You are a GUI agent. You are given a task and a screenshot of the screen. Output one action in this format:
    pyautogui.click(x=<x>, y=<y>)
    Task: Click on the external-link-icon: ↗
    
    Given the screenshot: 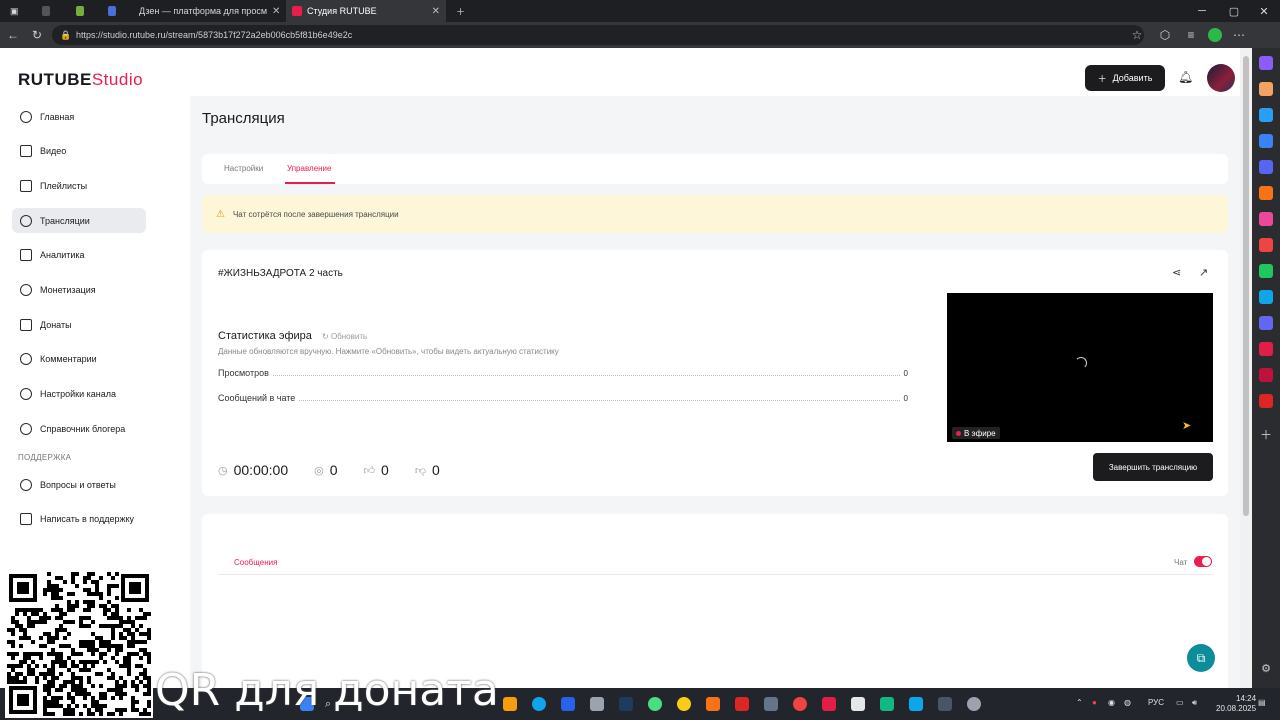 What is the action you would take?
    pyautogui.click(x=1203, y=272)
    